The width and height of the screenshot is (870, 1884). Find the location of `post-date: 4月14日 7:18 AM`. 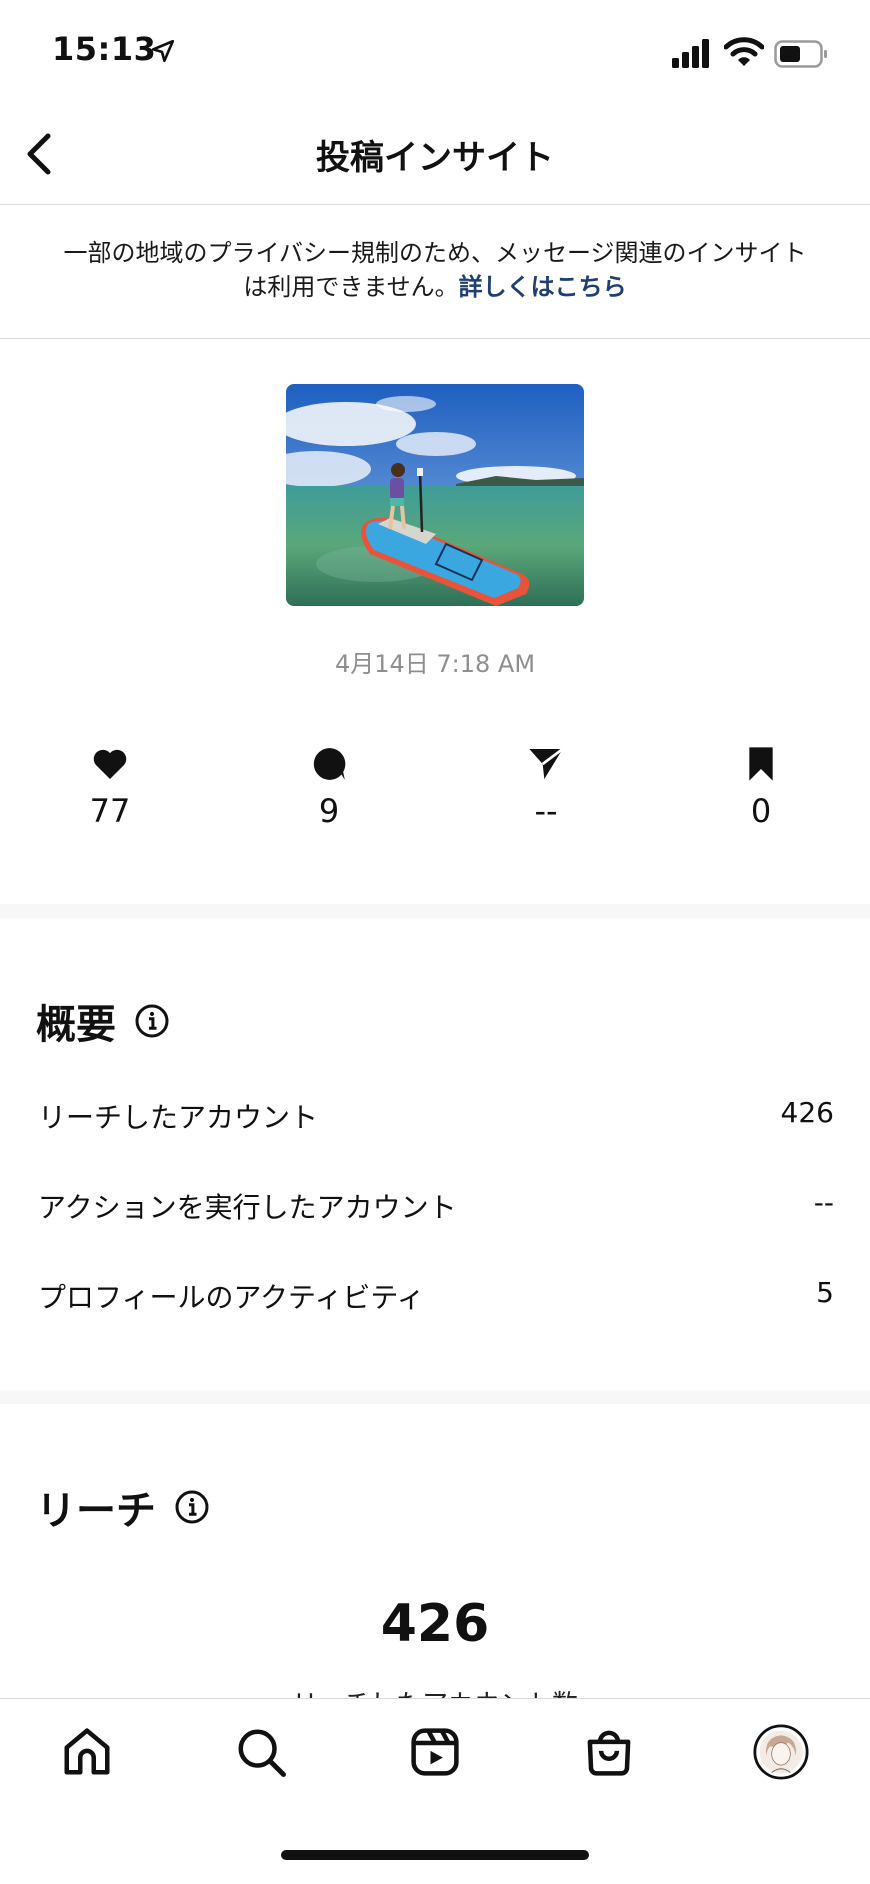

post-date: 4月14日 7:18 AM is located at coordinates (435, 664).